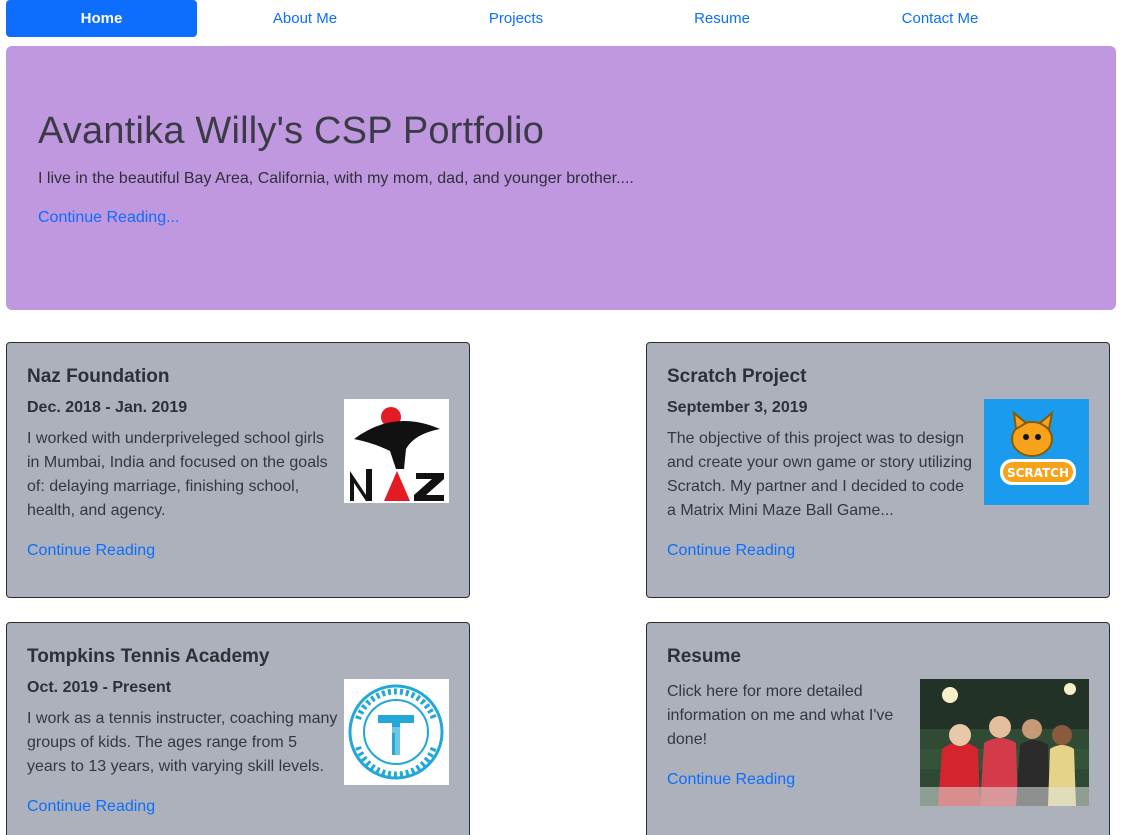 The width and height of the screenshot is (1128, 835). Describe the element at coordinates (101, 18) in the screenshot. I see `nav-home: Home` at that location.